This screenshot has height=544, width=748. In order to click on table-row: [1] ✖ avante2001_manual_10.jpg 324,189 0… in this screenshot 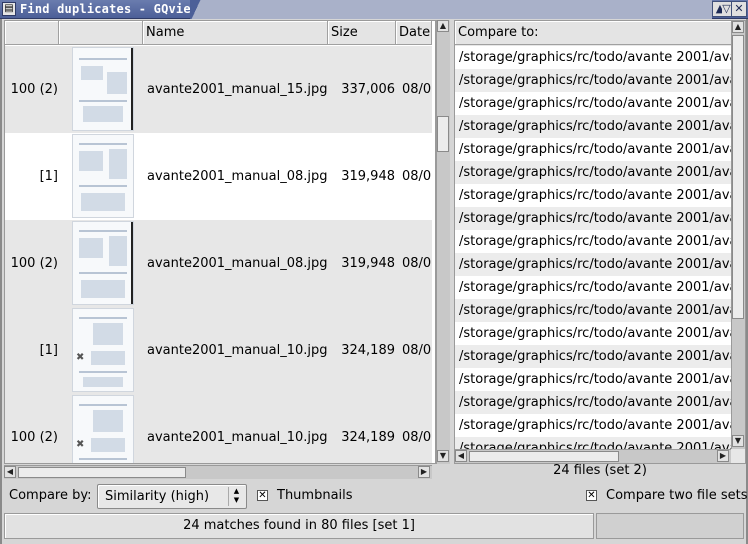, I will do `click(218, 350)`.